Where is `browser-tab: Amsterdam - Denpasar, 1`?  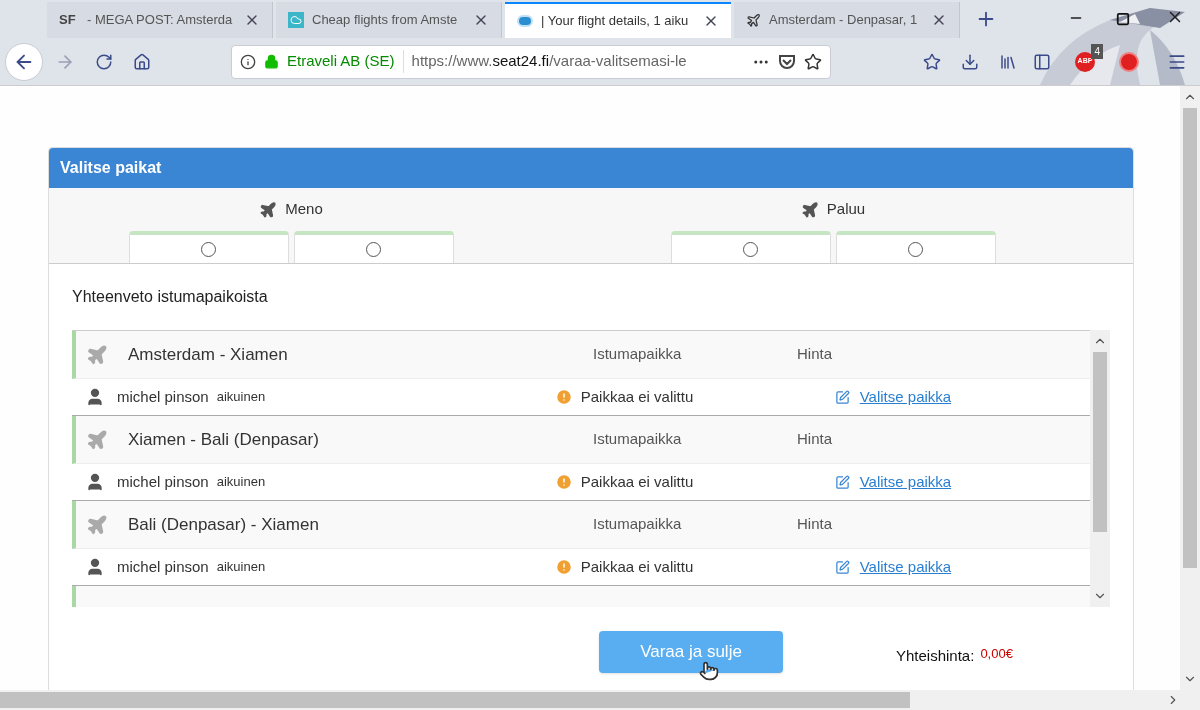 browser-tab: Amsterdam - Denpasar, 1 is located at coordinates (847, 20).